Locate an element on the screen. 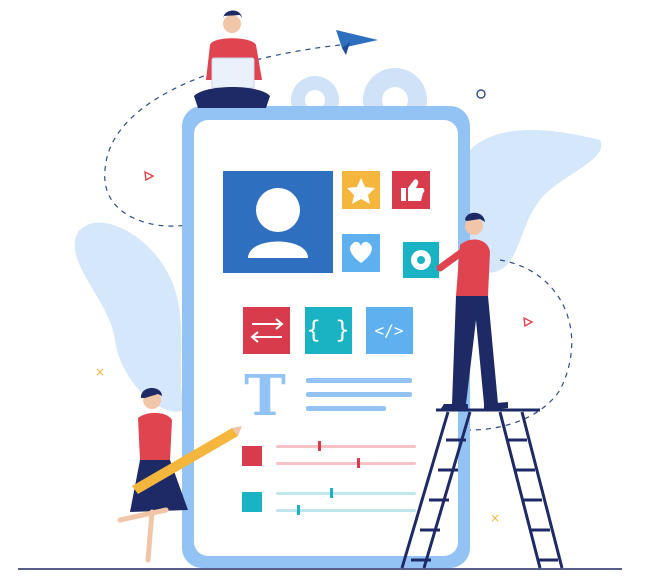 This screenshot has width=666, height=578. left-blob is located at coordinates (129, 317).